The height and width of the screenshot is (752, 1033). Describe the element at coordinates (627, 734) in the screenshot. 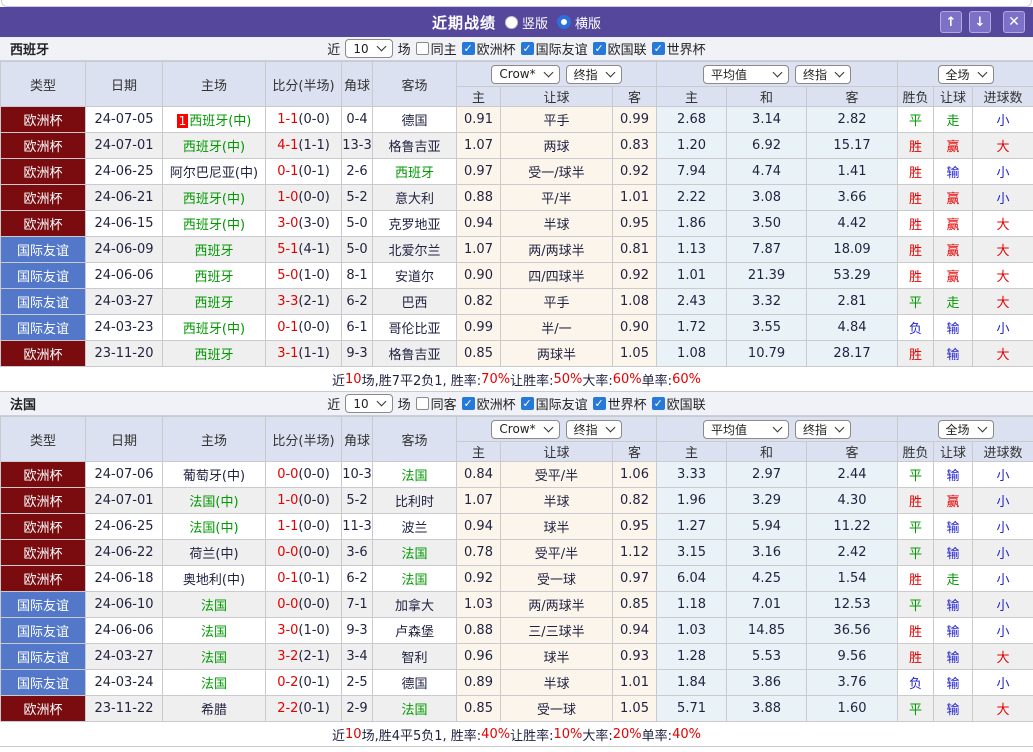

I see `summary-segment: 20%` at that location.